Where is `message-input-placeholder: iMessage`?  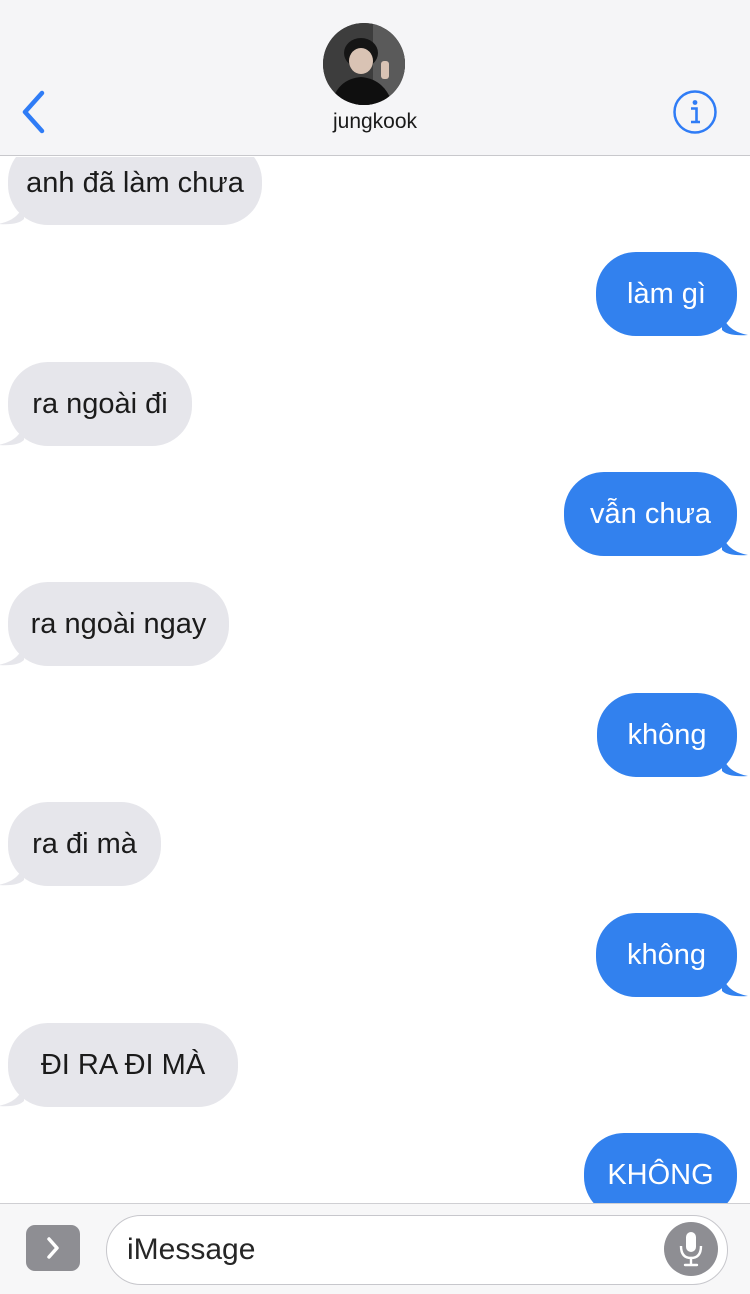 message-input-placeholder: iMessage is located at coordinates (191, 1249).